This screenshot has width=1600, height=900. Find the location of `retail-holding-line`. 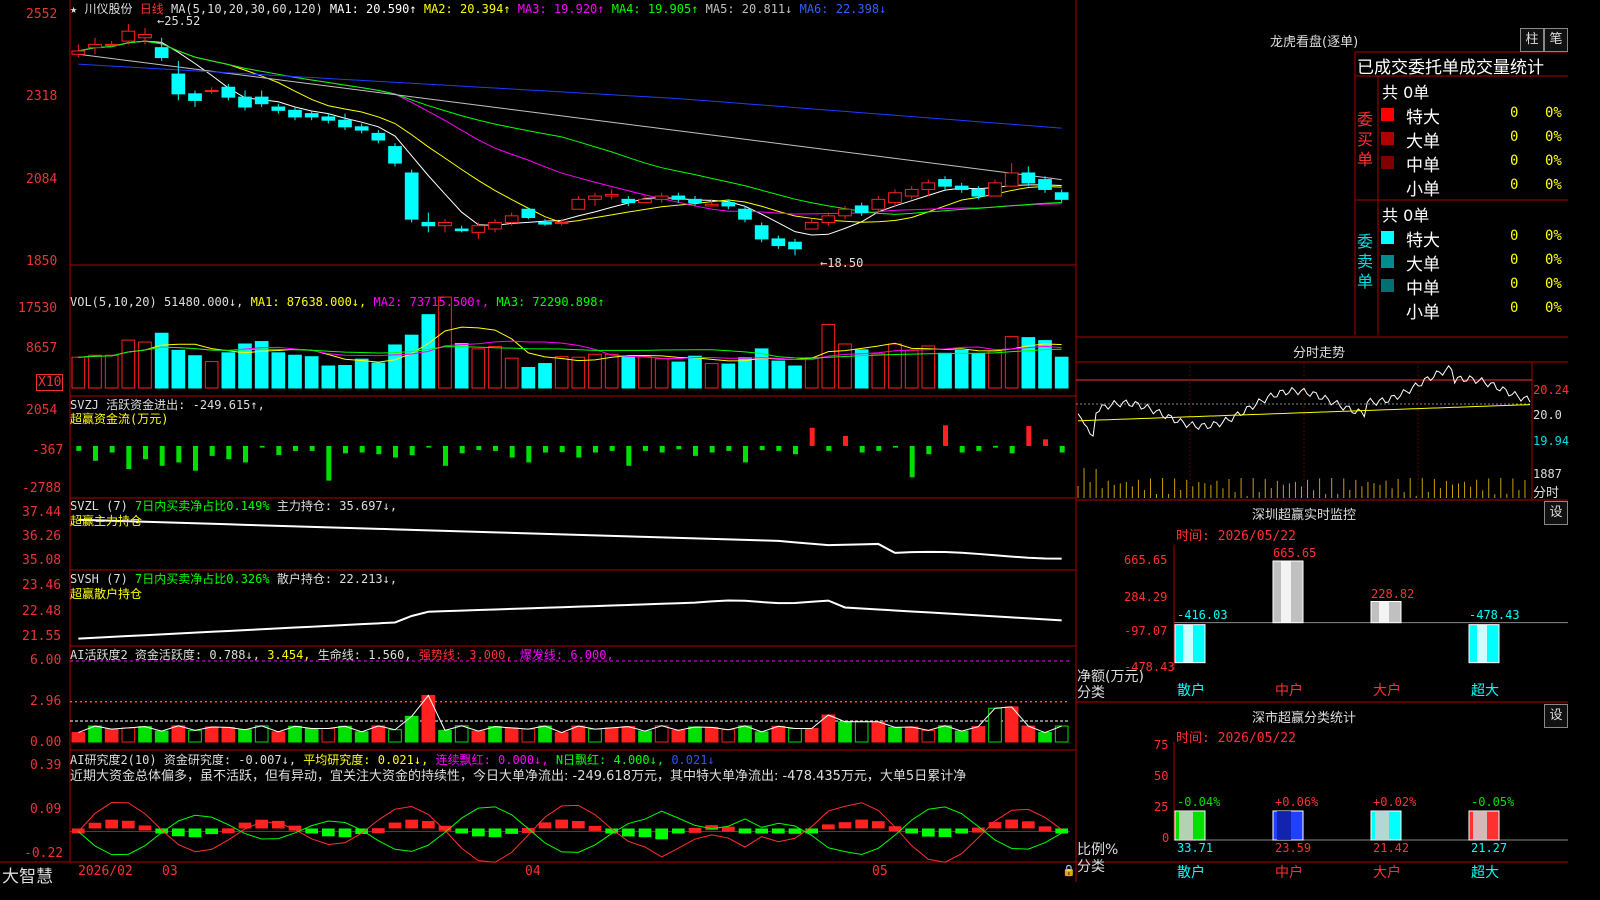

retail-holding-line is located at coordinates (570, 619).